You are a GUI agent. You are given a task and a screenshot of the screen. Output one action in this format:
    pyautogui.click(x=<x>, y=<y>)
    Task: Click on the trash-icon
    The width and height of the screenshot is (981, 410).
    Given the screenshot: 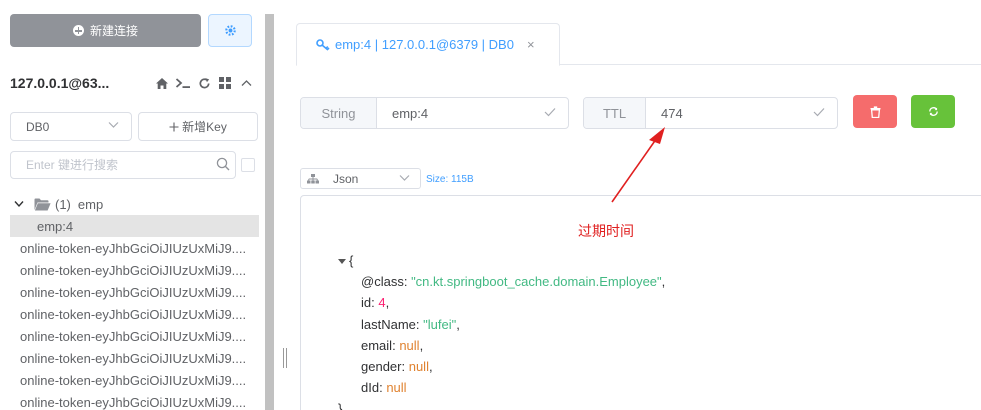 What is the action you would take?
    pyautogui.click(x=875, y=111)
    